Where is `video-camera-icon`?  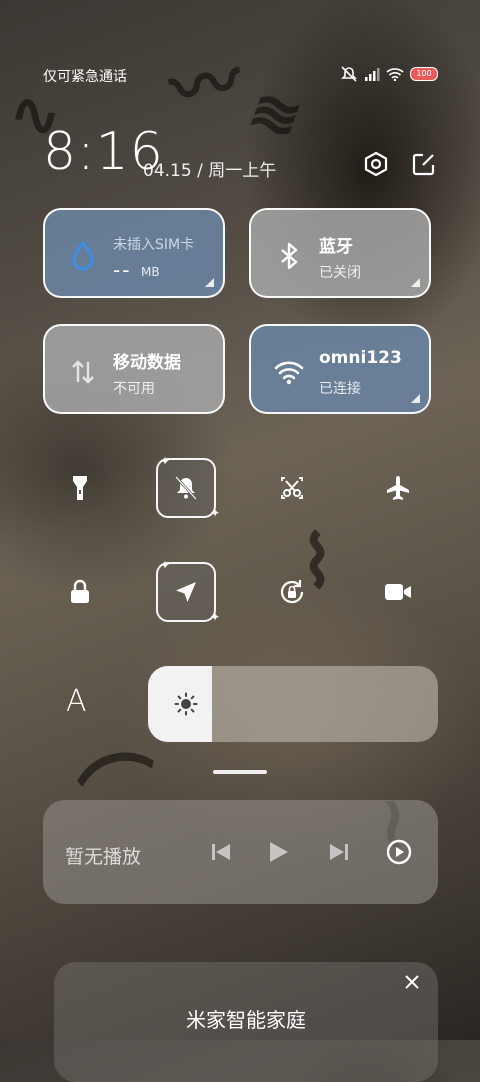
video-camera-icon is located at coordinates (398, 592).